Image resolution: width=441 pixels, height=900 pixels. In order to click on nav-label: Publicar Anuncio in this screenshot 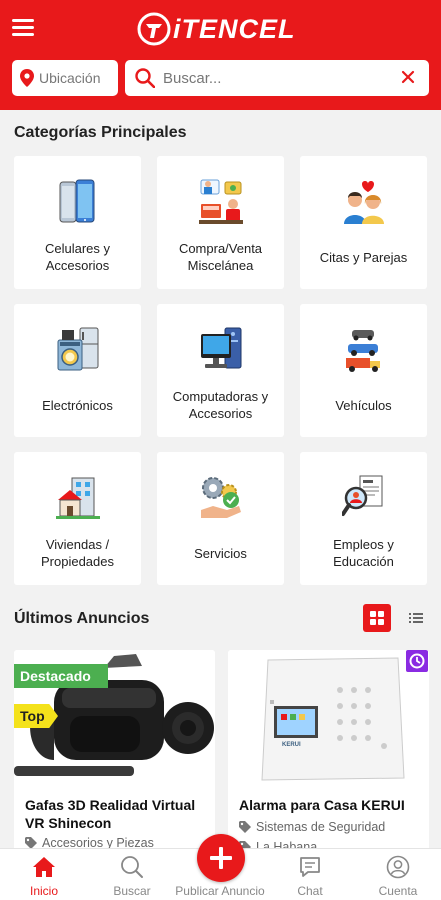, I will do `click(220, 891)`.